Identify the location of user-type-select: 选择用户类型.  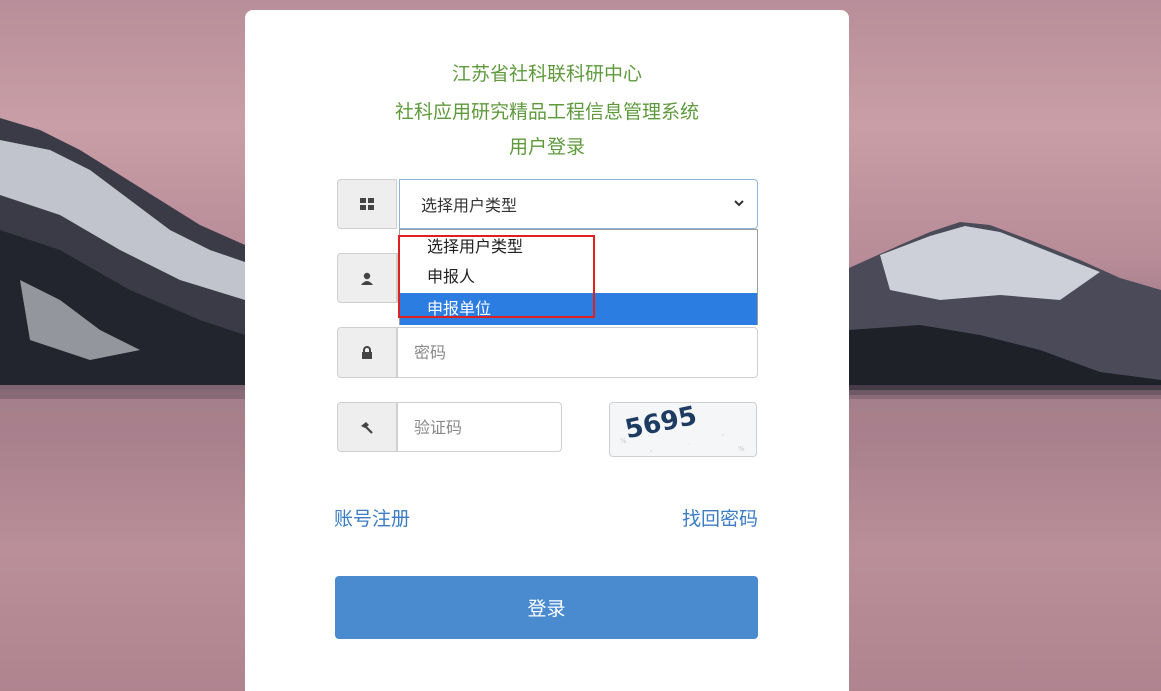
(578, 204).